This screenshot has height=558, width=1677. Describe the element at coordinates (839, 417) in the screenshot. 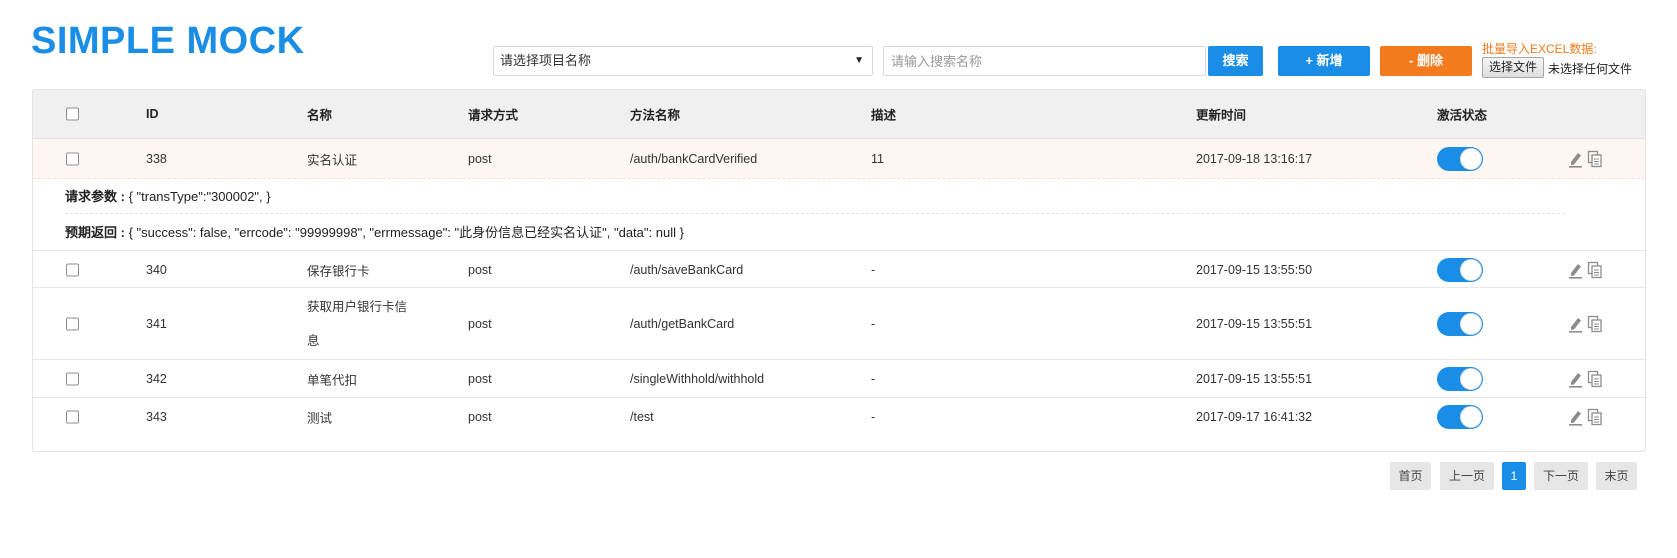

I see `table-row: 343 测试 post /test - 2017-09-17 16:41:32` at that location.